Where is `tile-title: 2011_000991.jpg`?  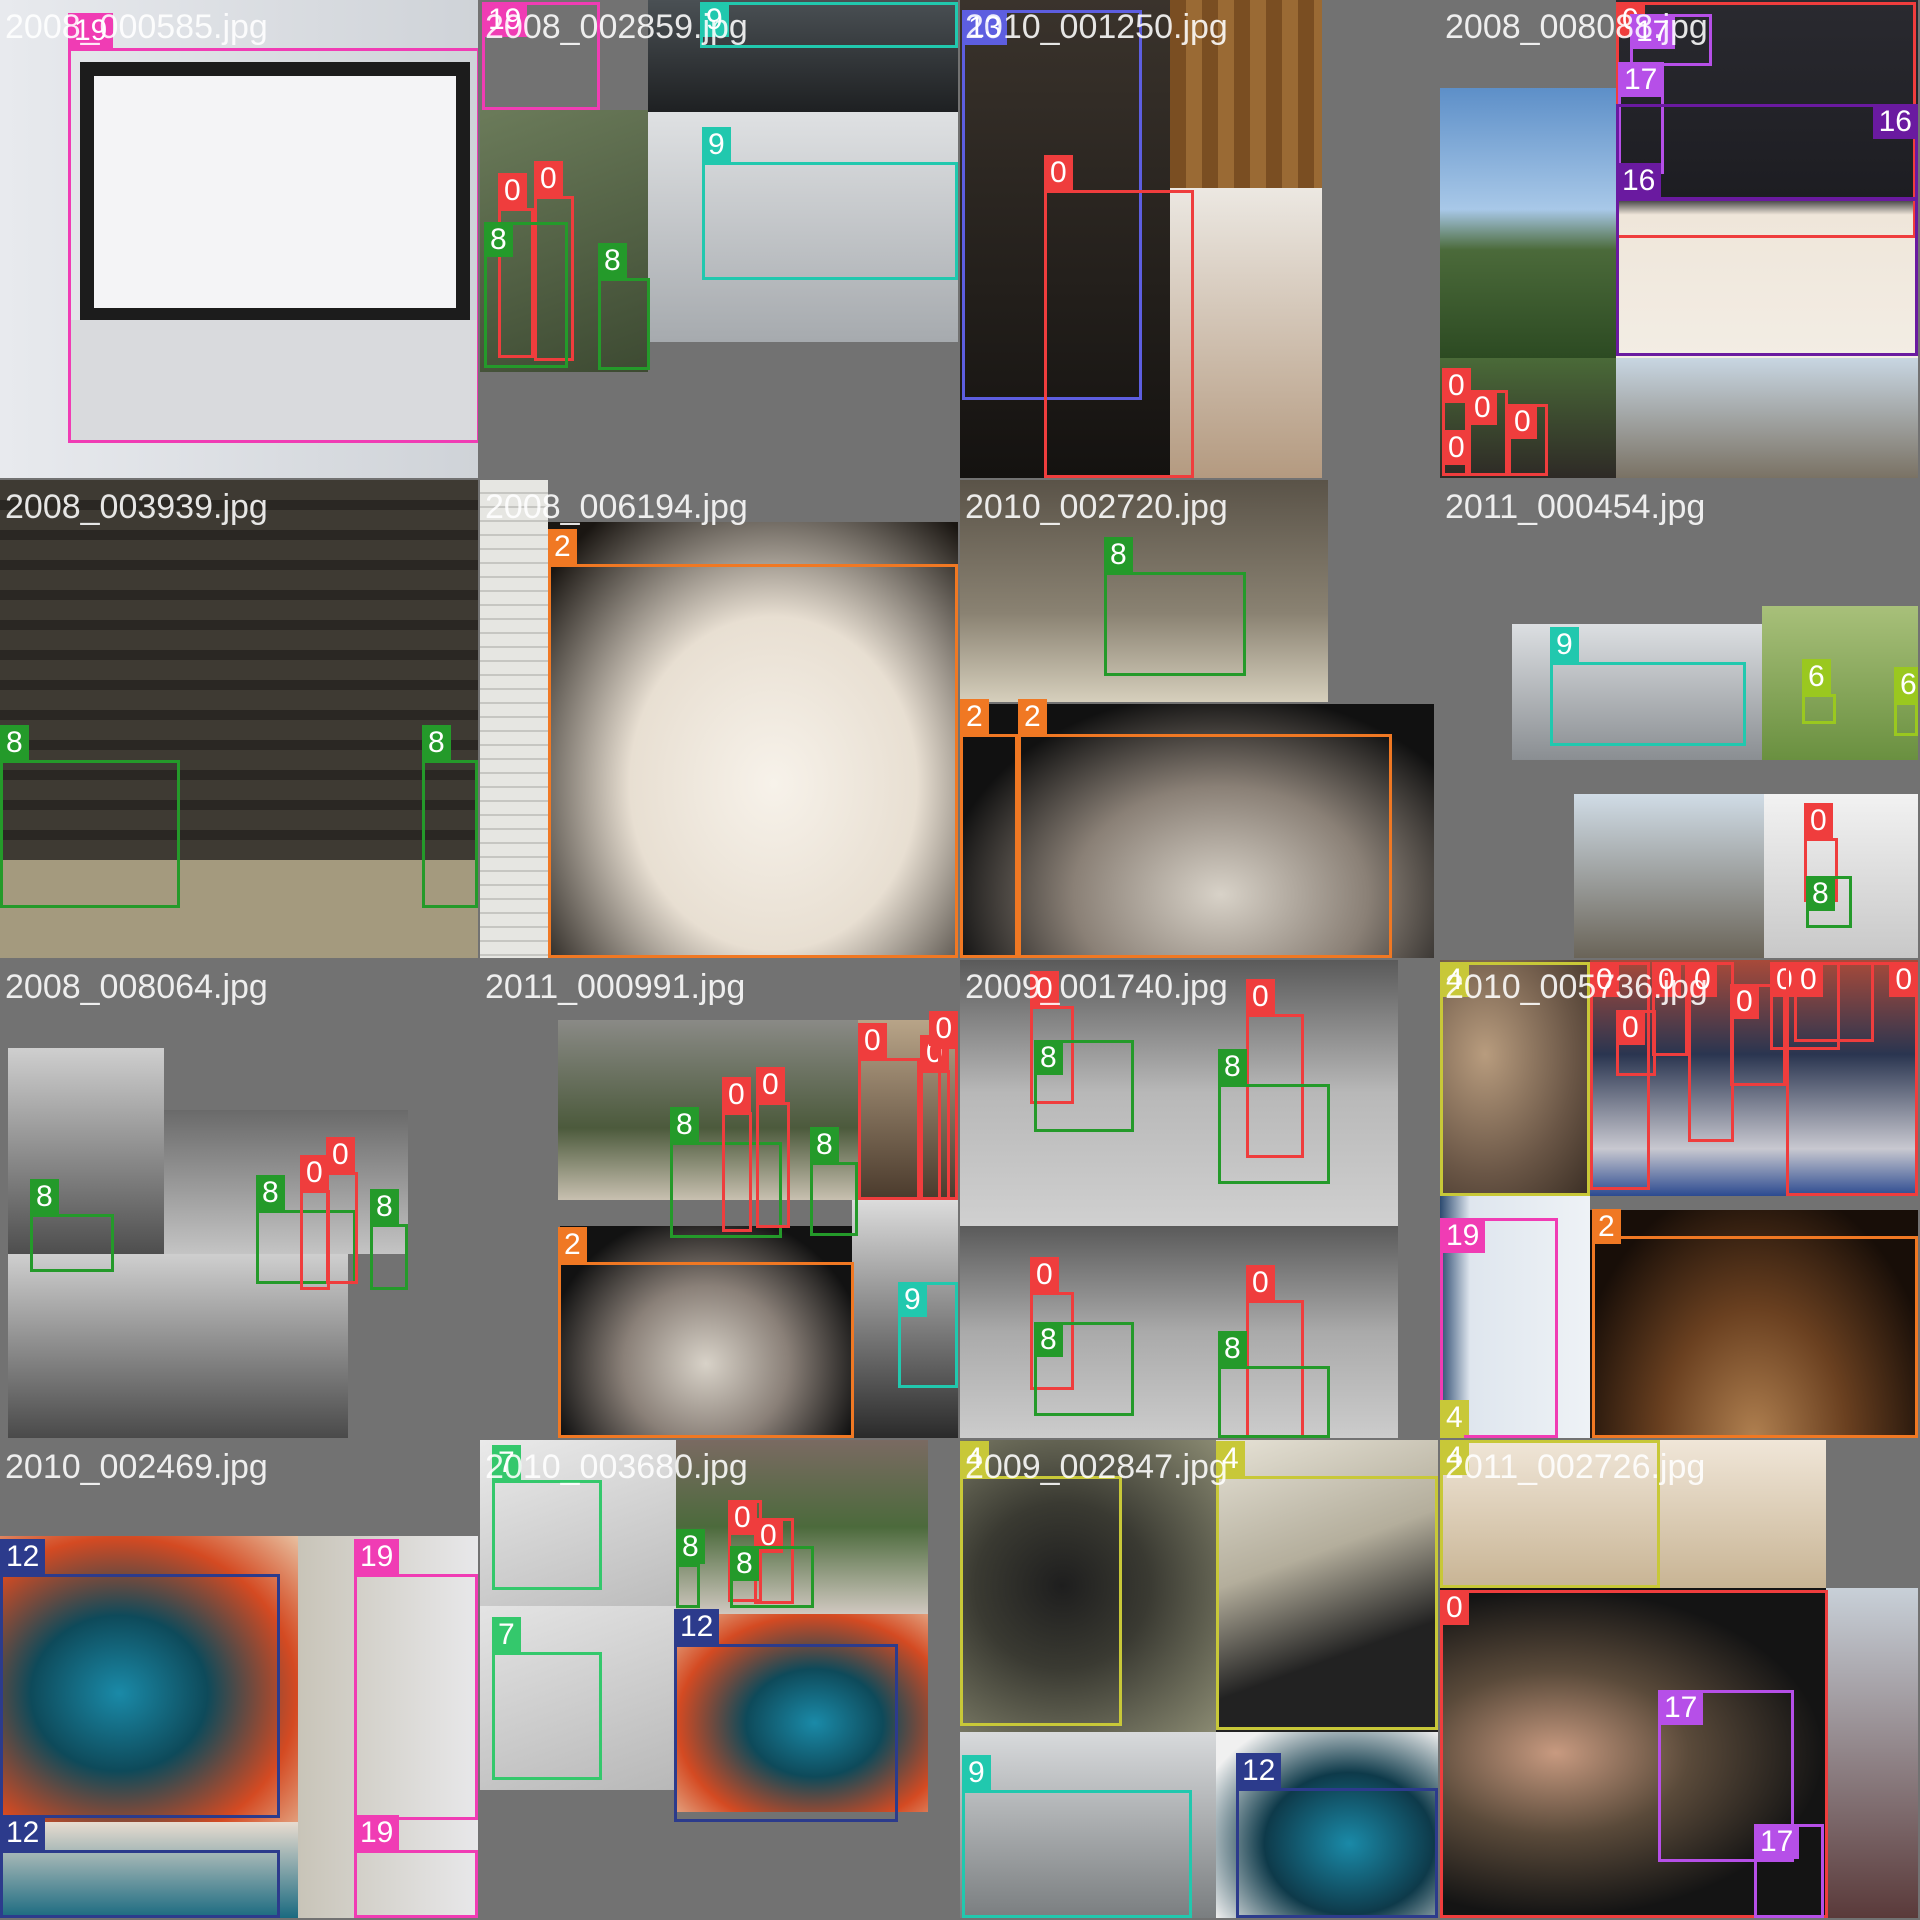
tile-title: 2011_000991.jpg is located at coordinates (615, 987).